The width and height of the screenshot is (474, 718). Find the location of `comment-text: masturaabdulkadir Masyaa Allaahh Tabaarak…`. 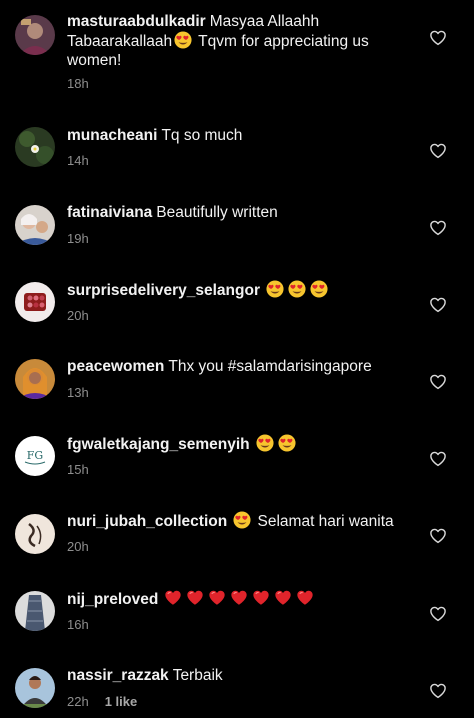

comment-text: masturaabdulkadir Masyaa Allaahh Tabaarak… is located at coordinates (237, 41).